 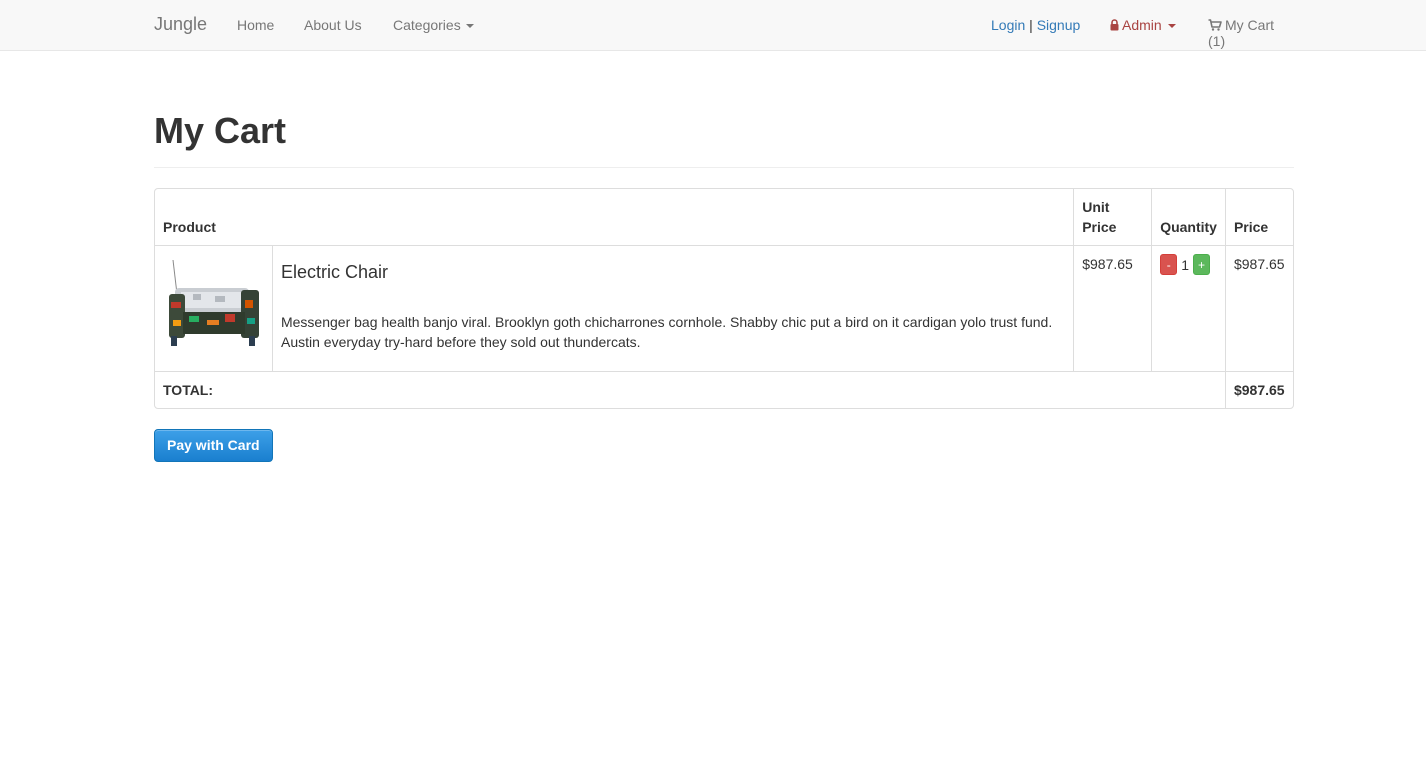 I want to click on quantity-cell: -1 +, so click(x=1188, y=308).